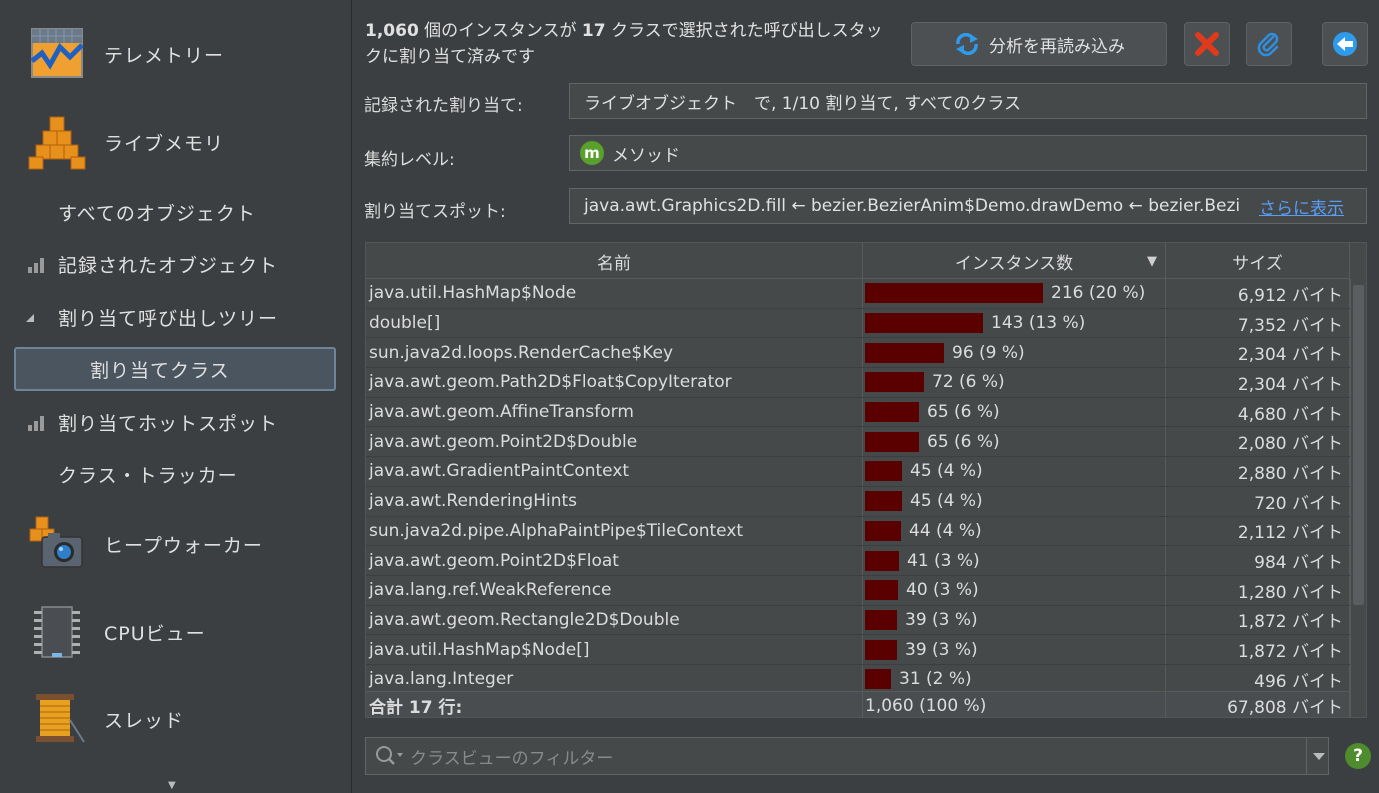  What do you see at coordinates (943, 560) in the screenshot?
I see `instance-count-label: 41 (3 %)` at bounding box center [943, 560].